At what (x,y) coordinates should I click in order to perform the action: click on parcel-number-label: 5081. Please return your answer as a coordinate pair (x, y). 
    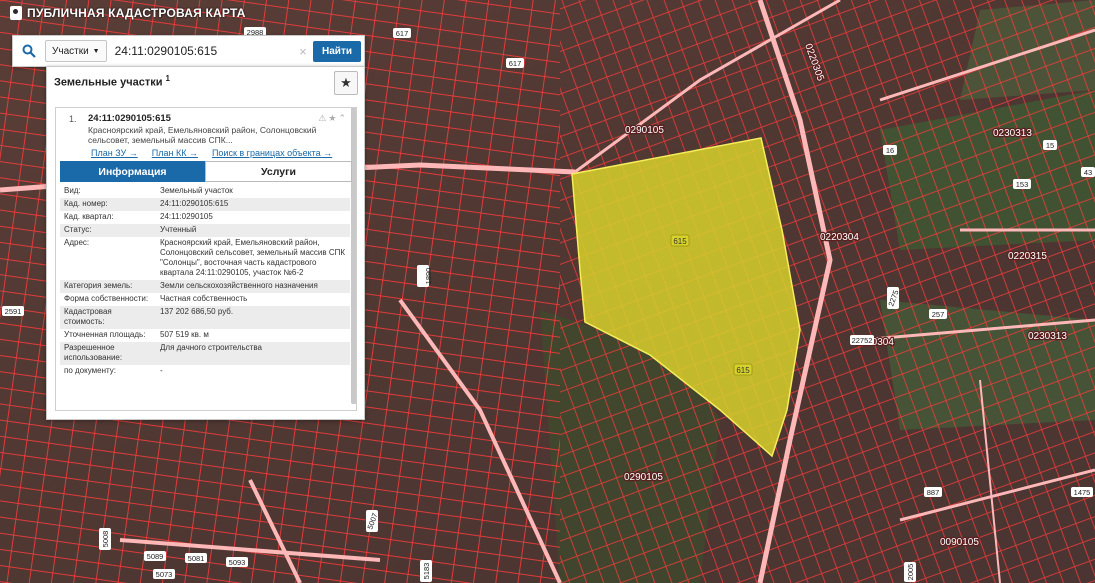
    Looking at the image, I should click on (196, 558).